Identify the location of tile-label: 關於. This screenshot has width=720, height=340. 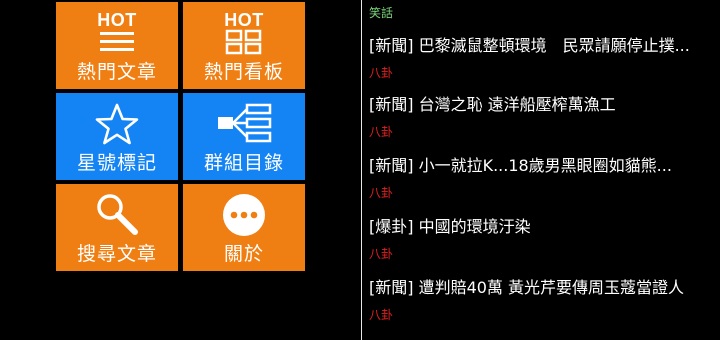
(243, 254).